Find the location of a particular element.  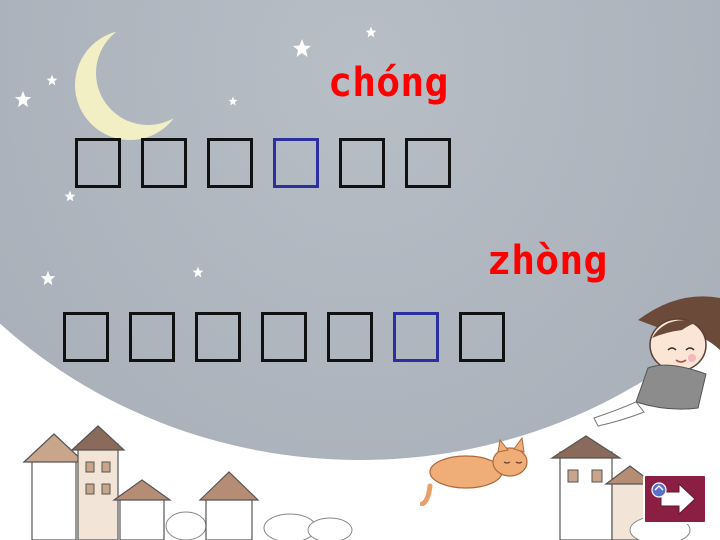

pinyin-line-1: chóng is located at coordinates (388, 83).